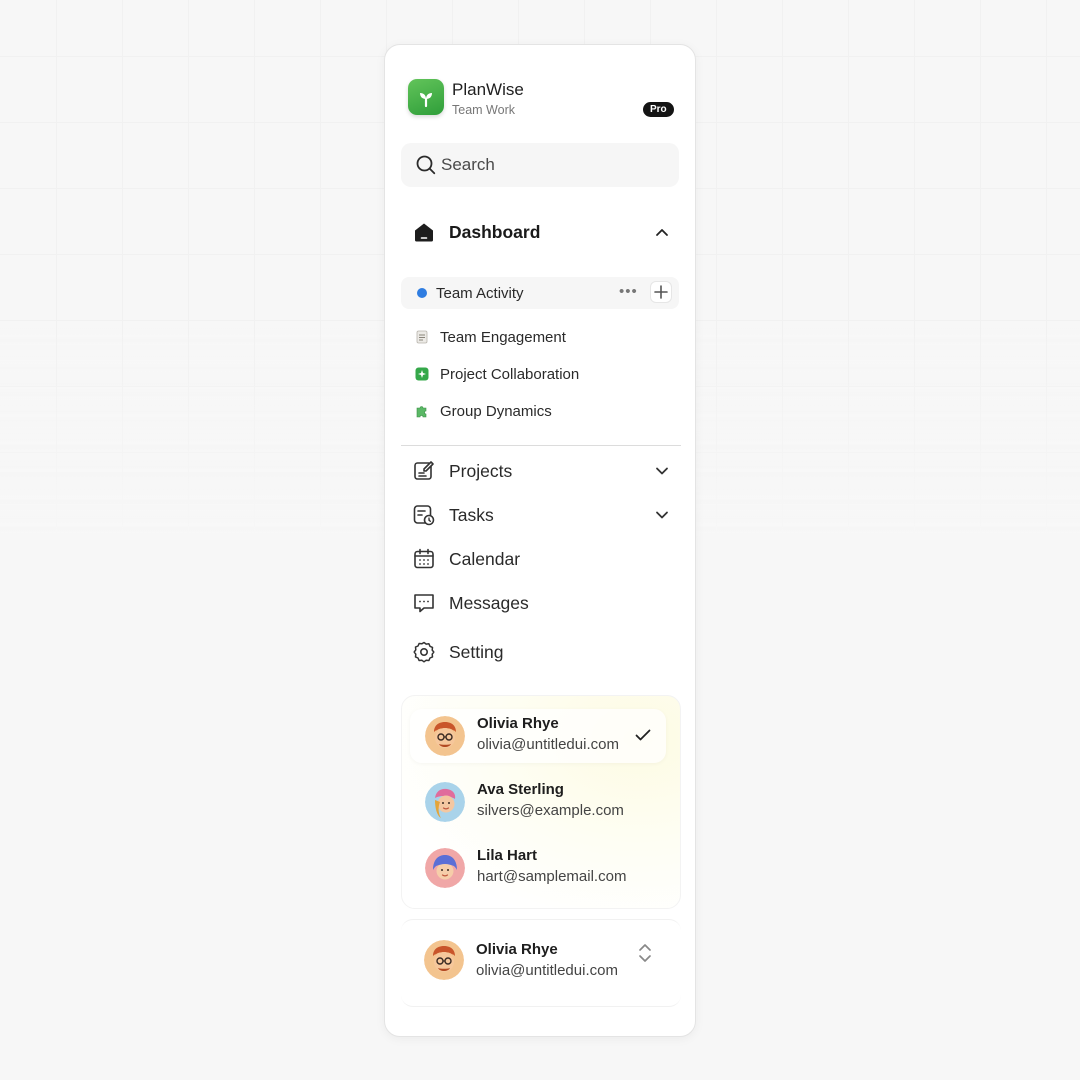 The height and width of the screenshot is (1080, 1080). I want to click on account-option: Ava Sterling silvers@example.com, so click(538, 802).